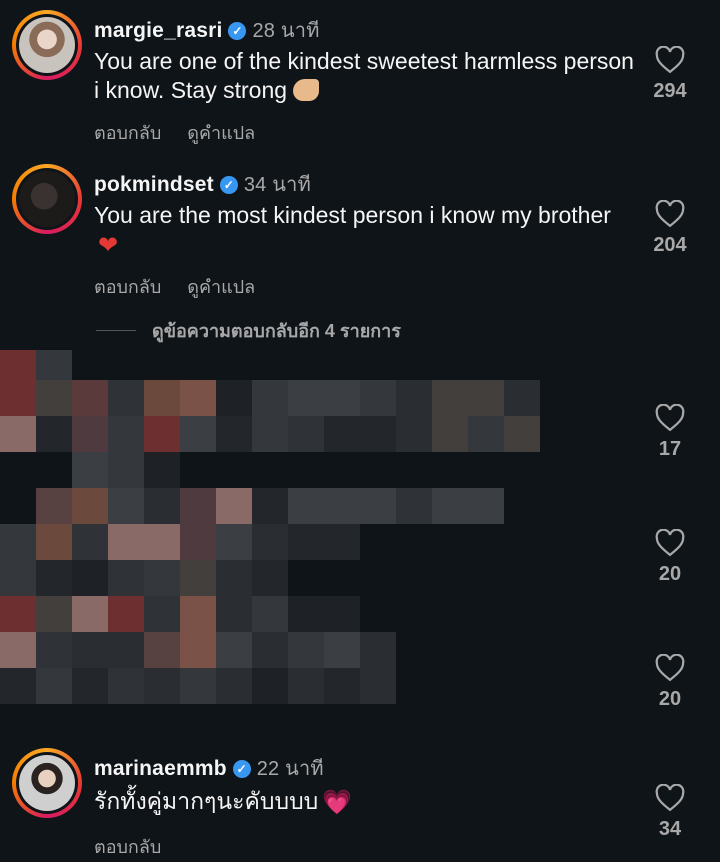  Describe the element at coordinates (337, 802) in the screenshot. I see `sparkling-heart-icon: 💗` at that location.